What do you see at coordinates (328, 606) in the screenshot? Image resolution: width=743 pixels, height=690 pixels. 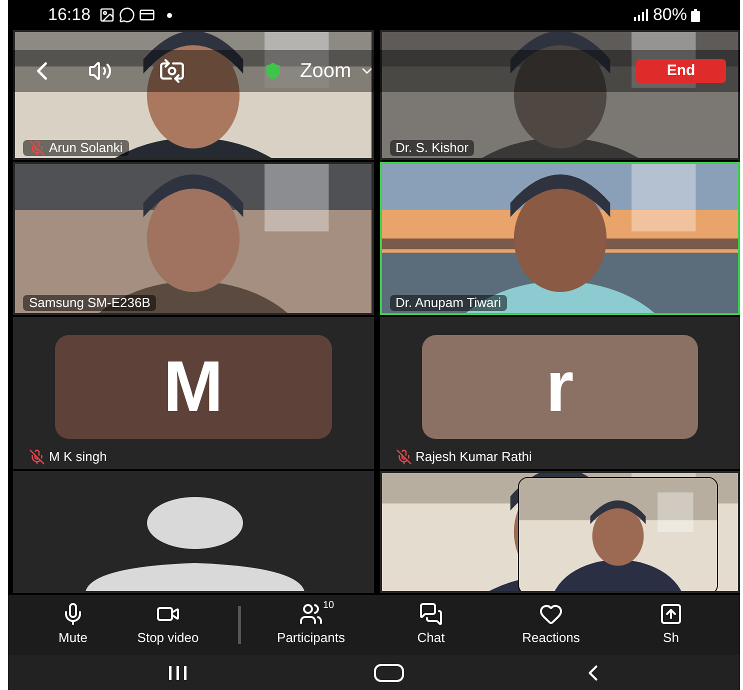 I see `participant-count: 10` at bounding box center [328, 606].